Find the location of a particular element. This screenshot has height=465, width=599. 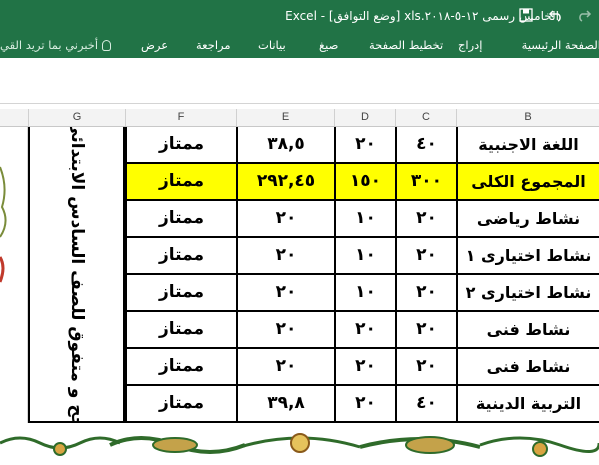

tab-insert: إدراج is located at coordinates (470, 46).